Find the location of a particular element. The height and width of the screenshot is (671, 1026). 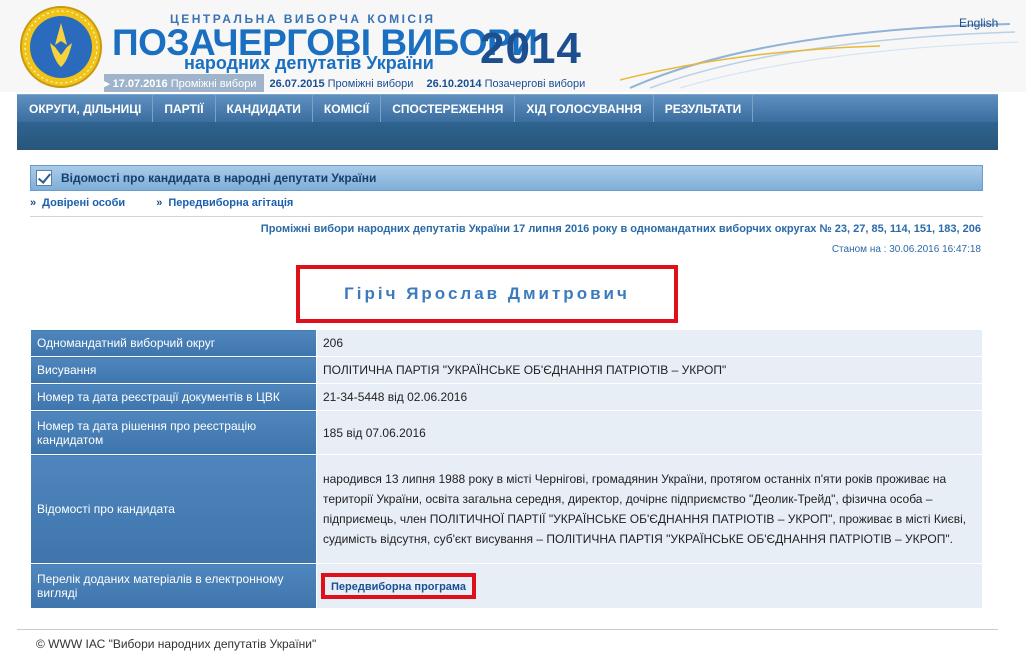

election-date-2: 26.07.2015 is located at coordinates (297, 84).